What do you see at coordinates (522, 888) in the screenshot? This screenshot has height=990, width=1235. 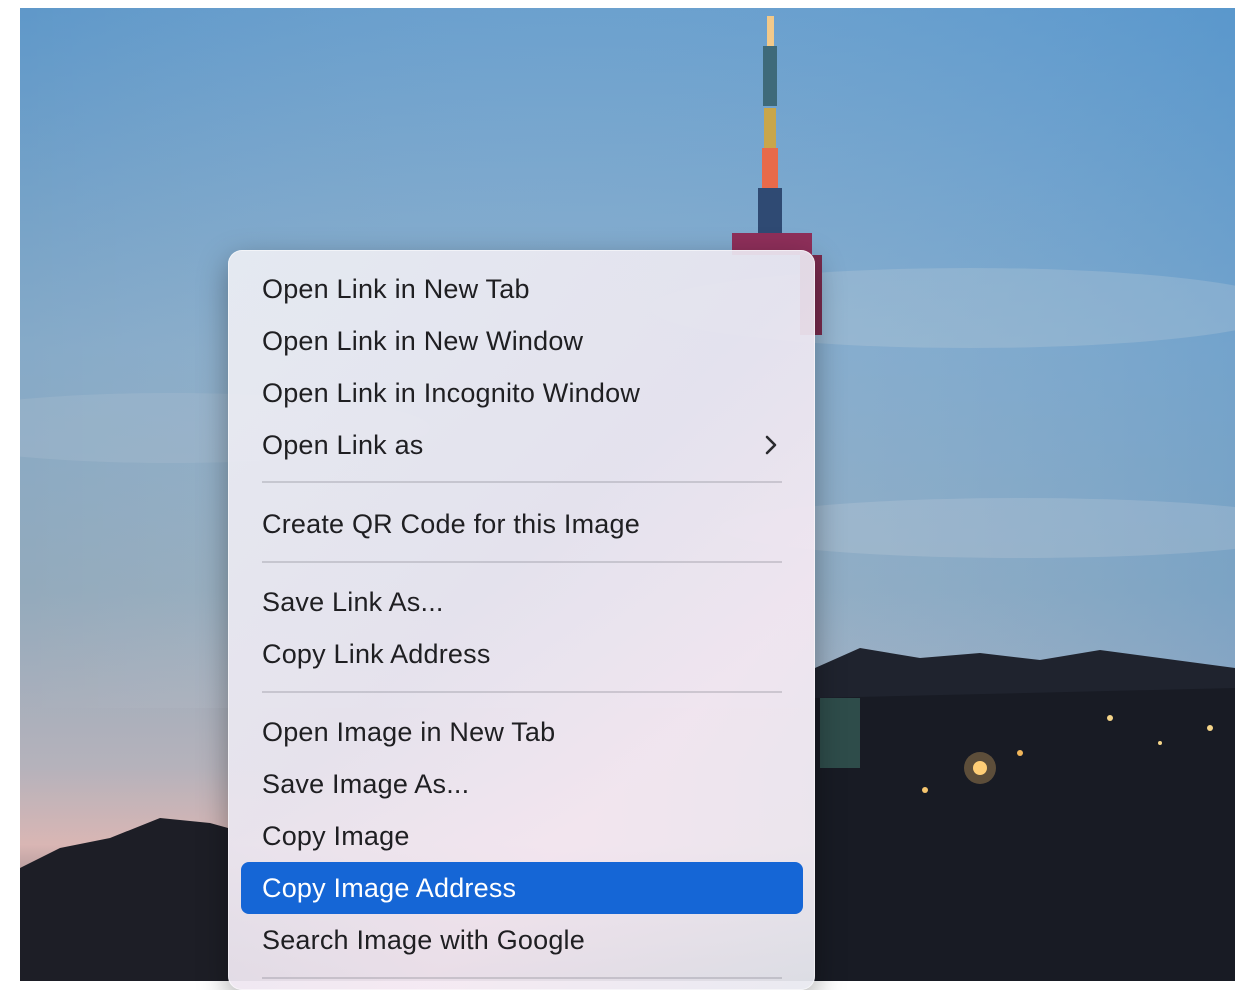 I see `menu-item-copy-image-address: Copy Image Address` at bounding box center [522, 888].